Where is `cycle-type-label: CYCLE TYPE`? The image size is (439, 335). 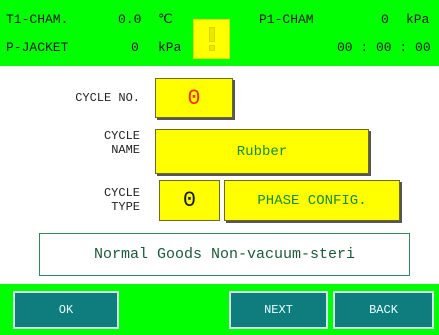 cycle-type-label: CYCLE TYPE is located at coordinates (100, 200).